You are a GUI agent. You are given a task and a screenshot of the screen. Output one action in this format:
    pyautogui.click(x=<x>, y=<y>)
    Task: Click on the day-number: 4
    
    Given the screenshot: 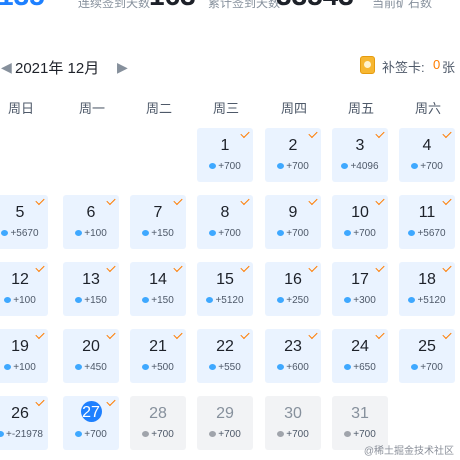 What is the action you would take?
    pyautogui.click(x=427, y=145)
    